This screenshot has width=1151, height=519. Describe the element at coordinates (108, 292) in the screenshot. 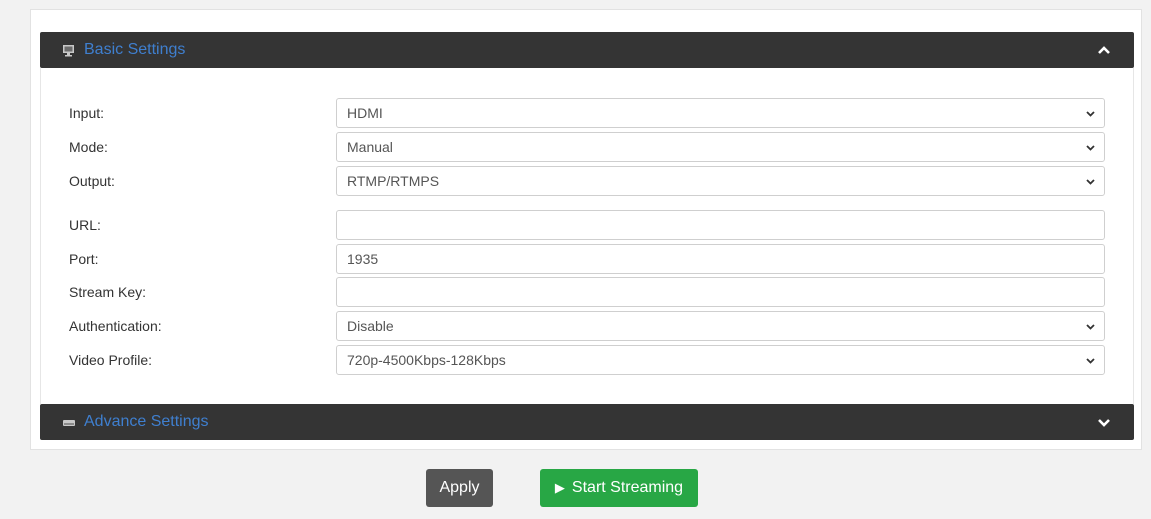

I see `stream-key-label: Stream Key:` at that location.